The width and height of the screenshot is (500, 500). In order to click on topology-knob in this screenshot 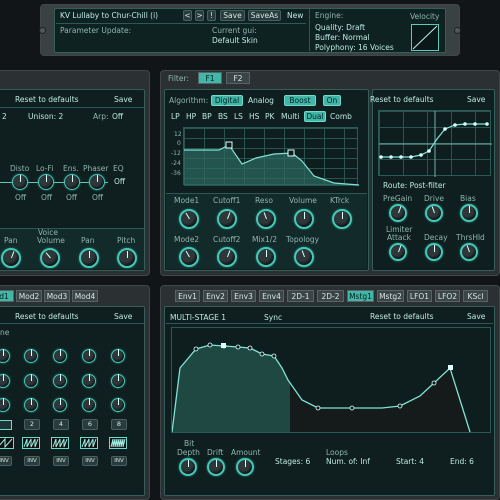, I will do `click(304, 257)`.